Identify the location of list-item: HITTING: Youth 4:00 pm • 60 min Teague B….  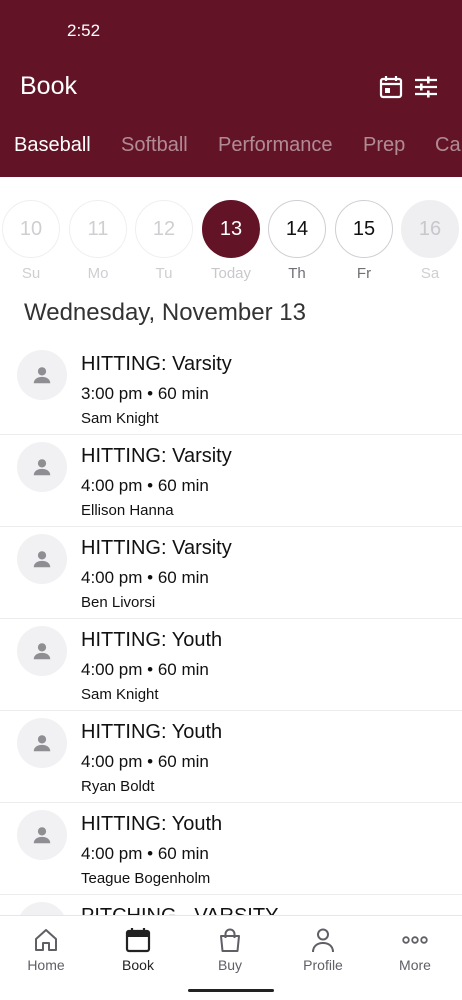
(231, 849).